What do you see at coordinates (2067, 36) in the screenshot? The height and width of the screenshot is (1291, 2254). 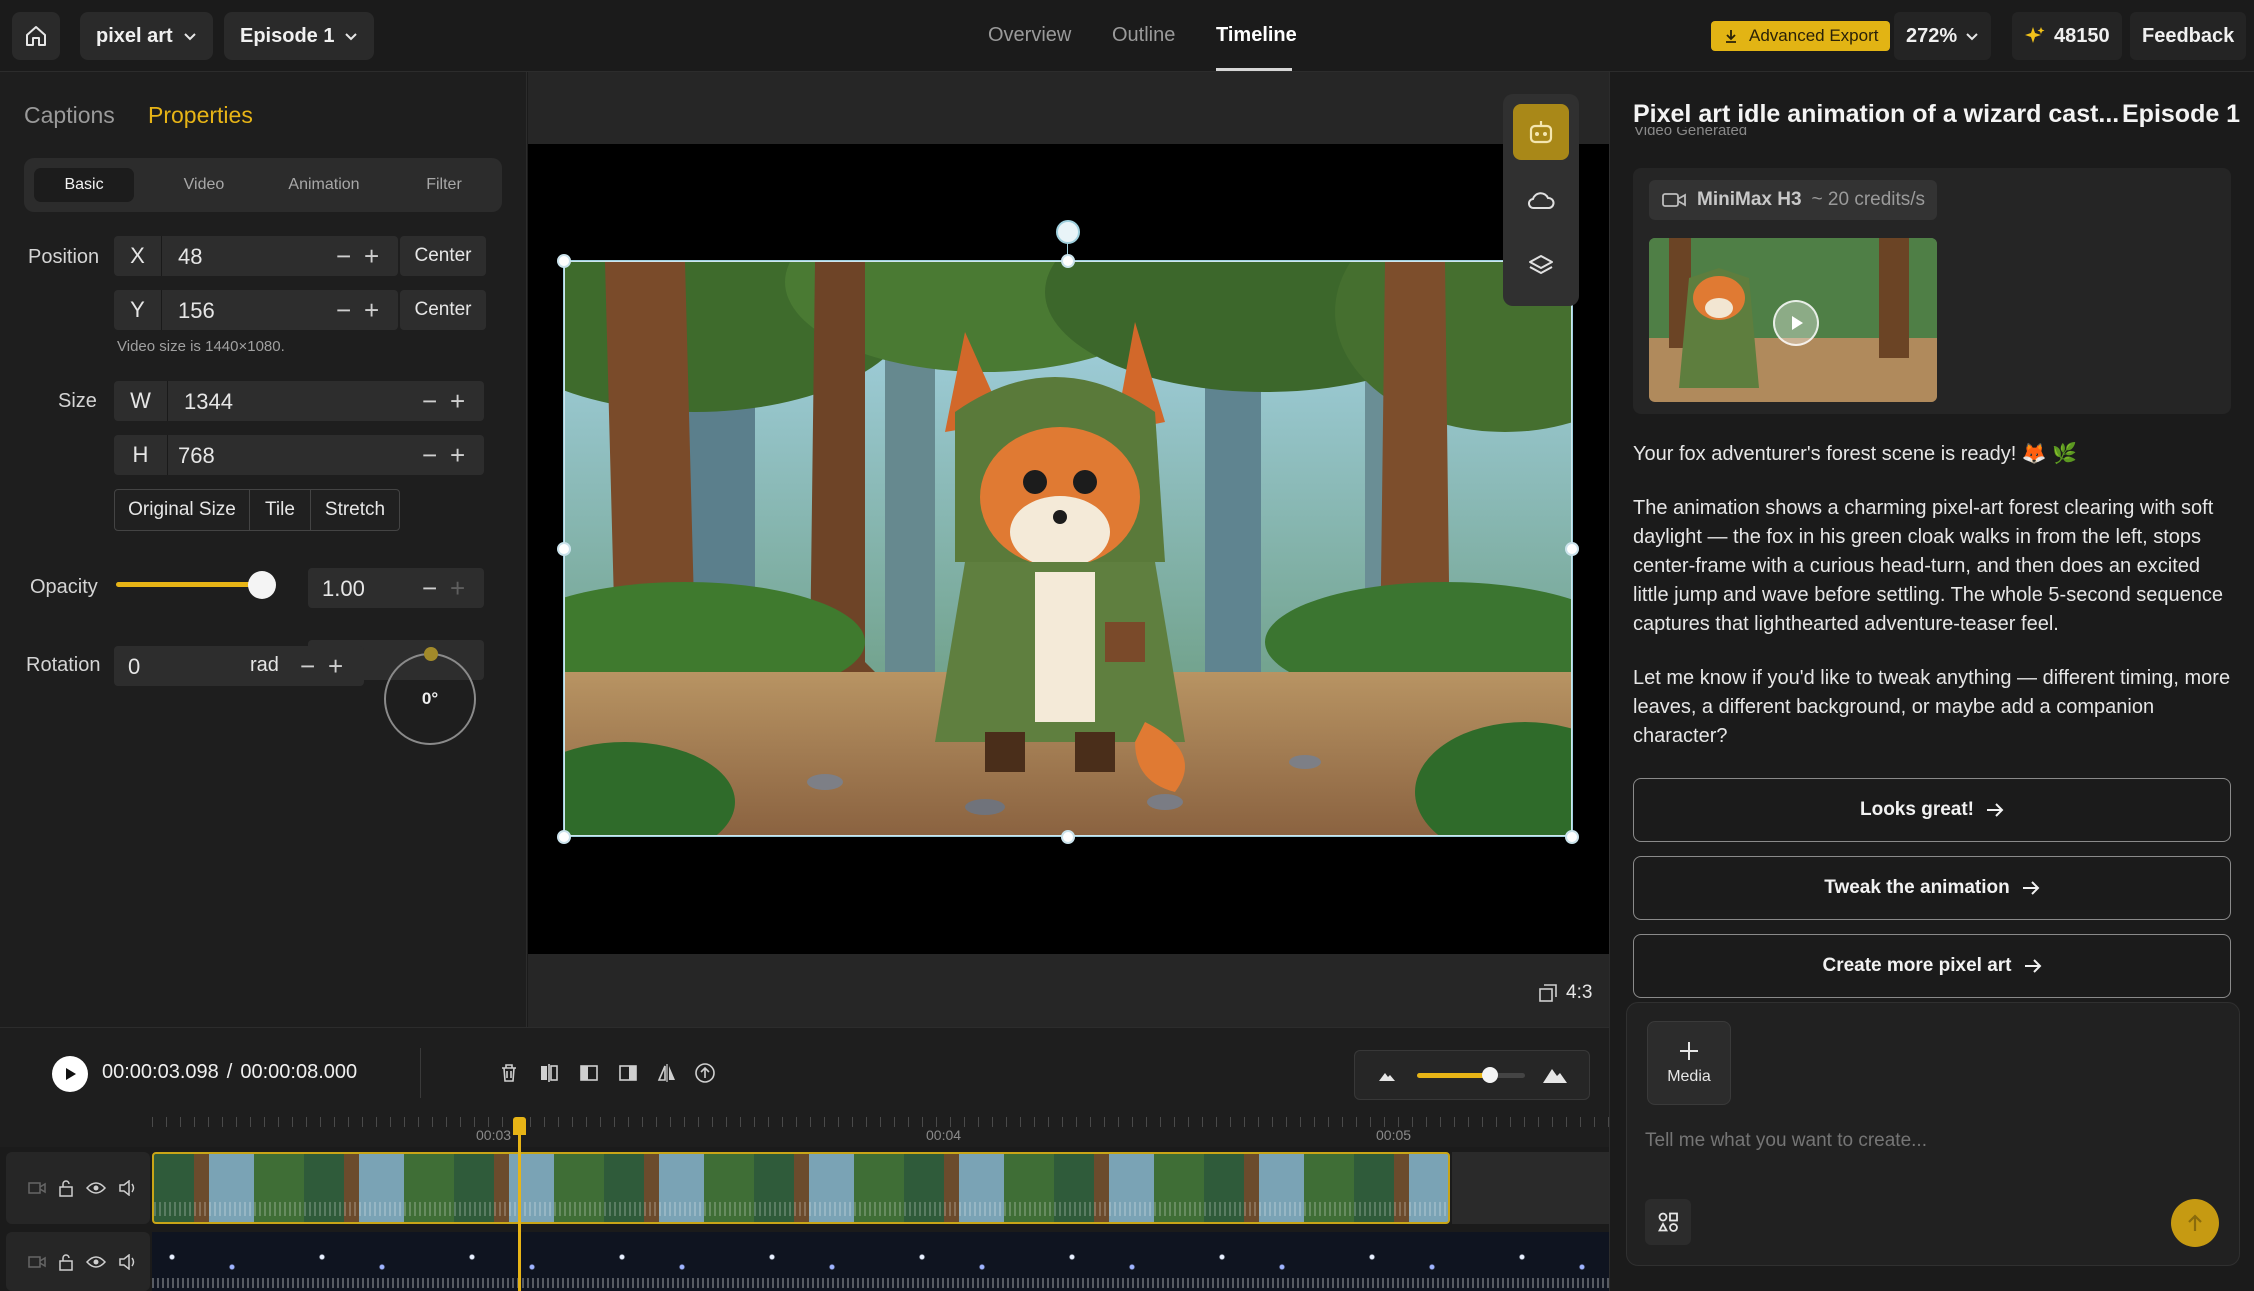 I see `credits-badge: 48150` at bounding box center [2067, 36].